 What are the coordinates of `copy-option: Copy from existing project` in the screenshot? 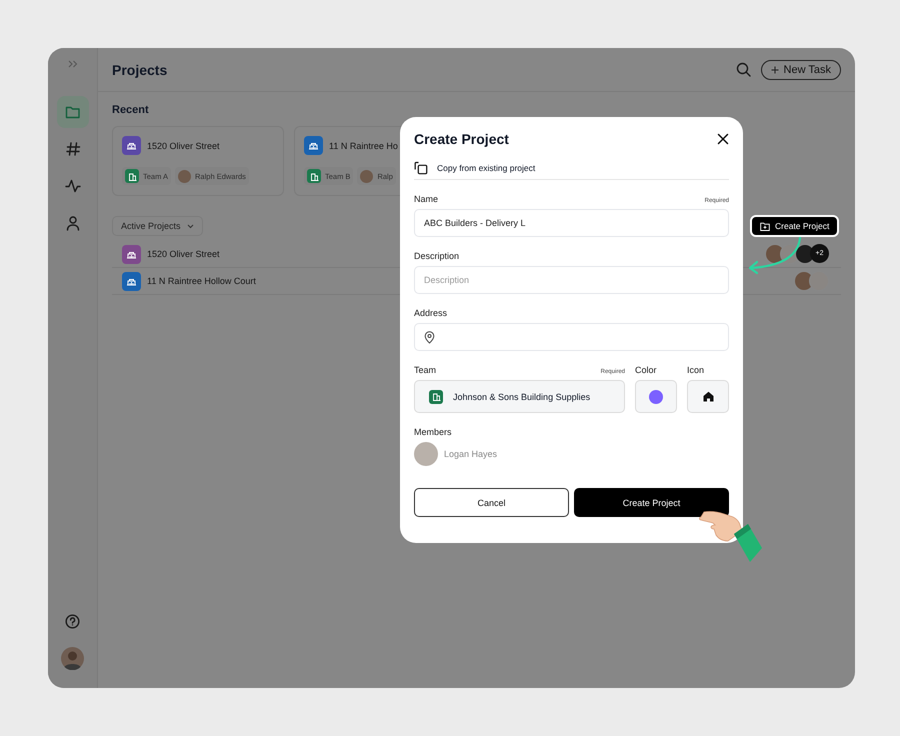 It's located at (571, 163).